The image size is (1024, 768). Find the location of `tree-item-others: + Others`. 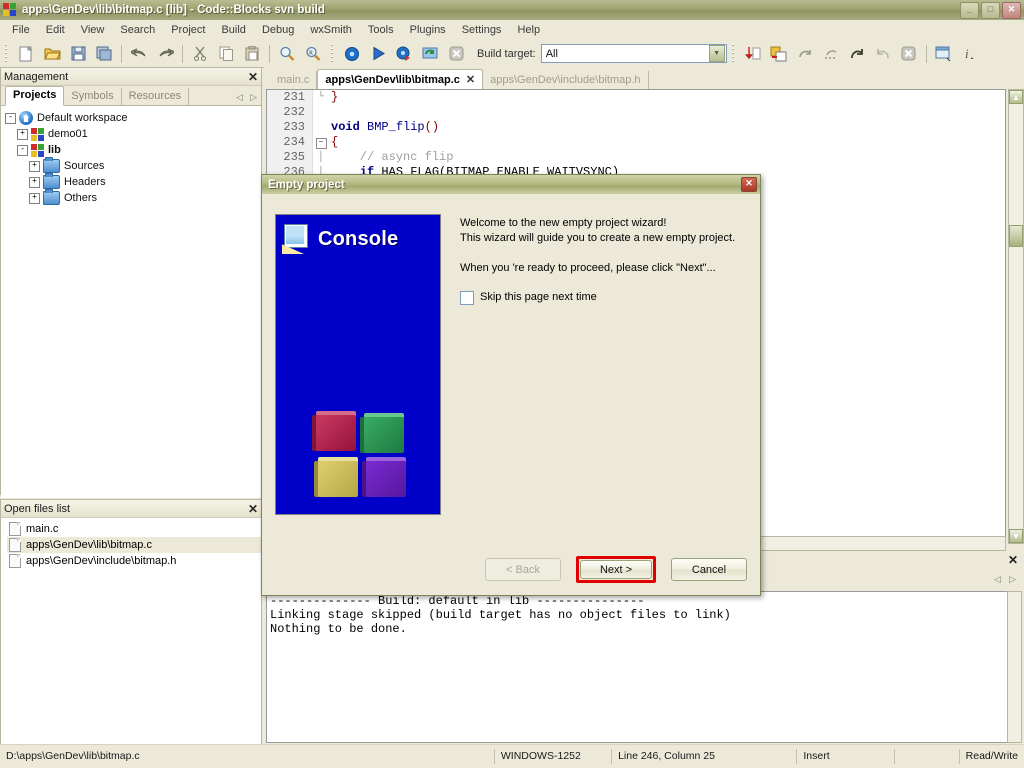

tree-item-others: + Others is located at coordinates (133, 197).